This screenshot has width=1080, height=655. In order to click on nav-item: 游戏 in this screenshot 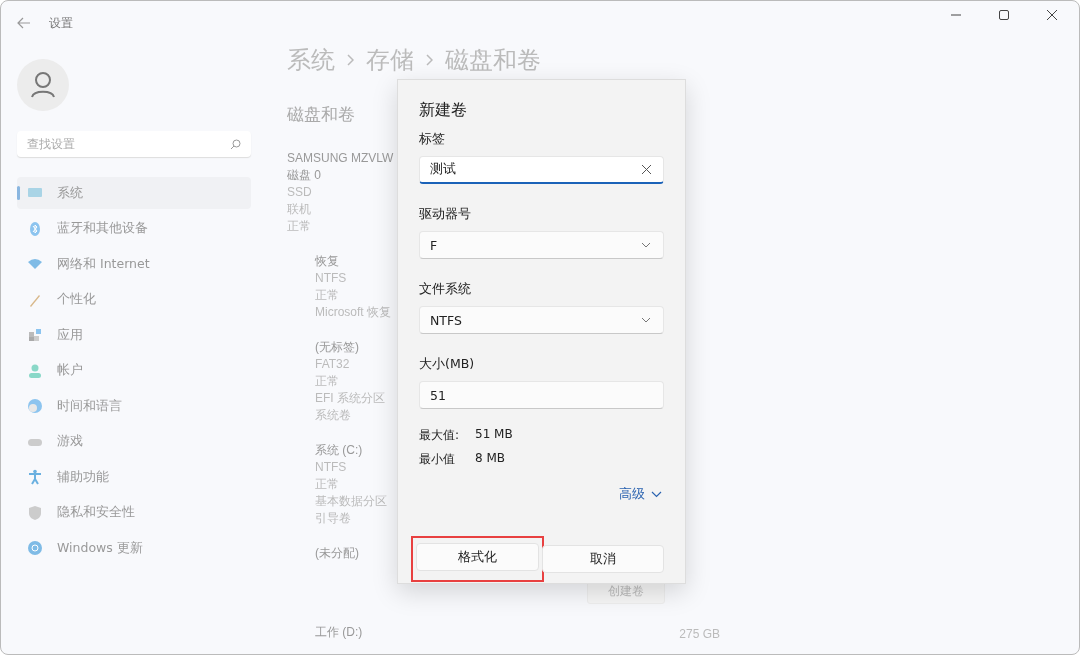, I will do `click(134, 441)`.